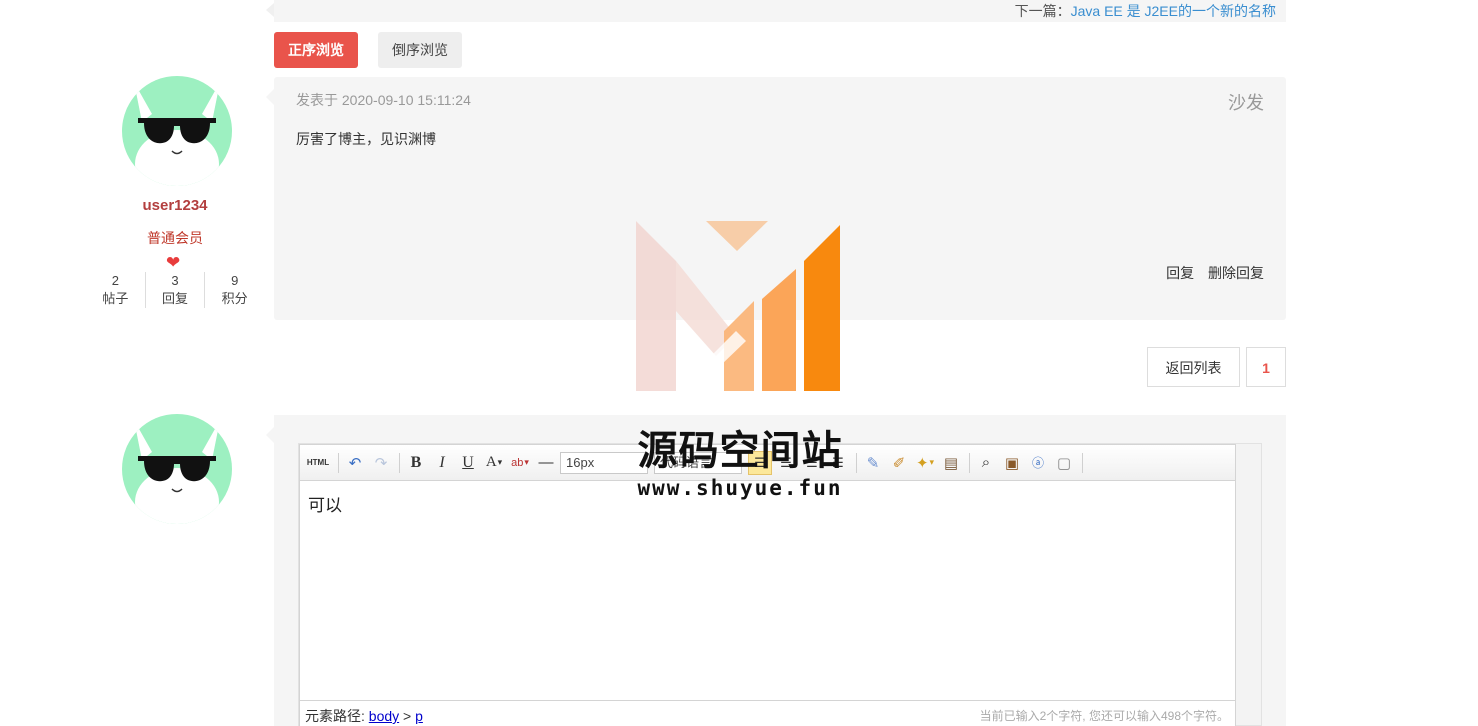 This screenshot has width=1478, height=726. I want to click on html-source-button: HTML, so click(318, 463).